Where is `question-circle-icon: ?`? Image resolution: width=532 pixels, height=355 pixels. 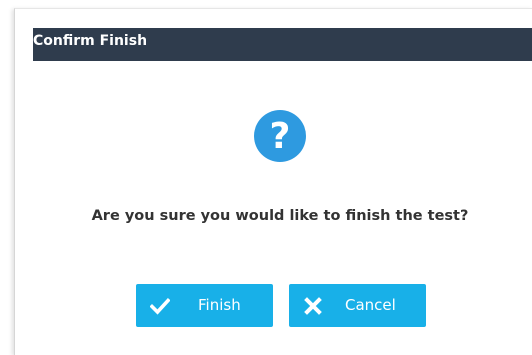 question-circle-icon: ? is located at coordinates (280, 136).